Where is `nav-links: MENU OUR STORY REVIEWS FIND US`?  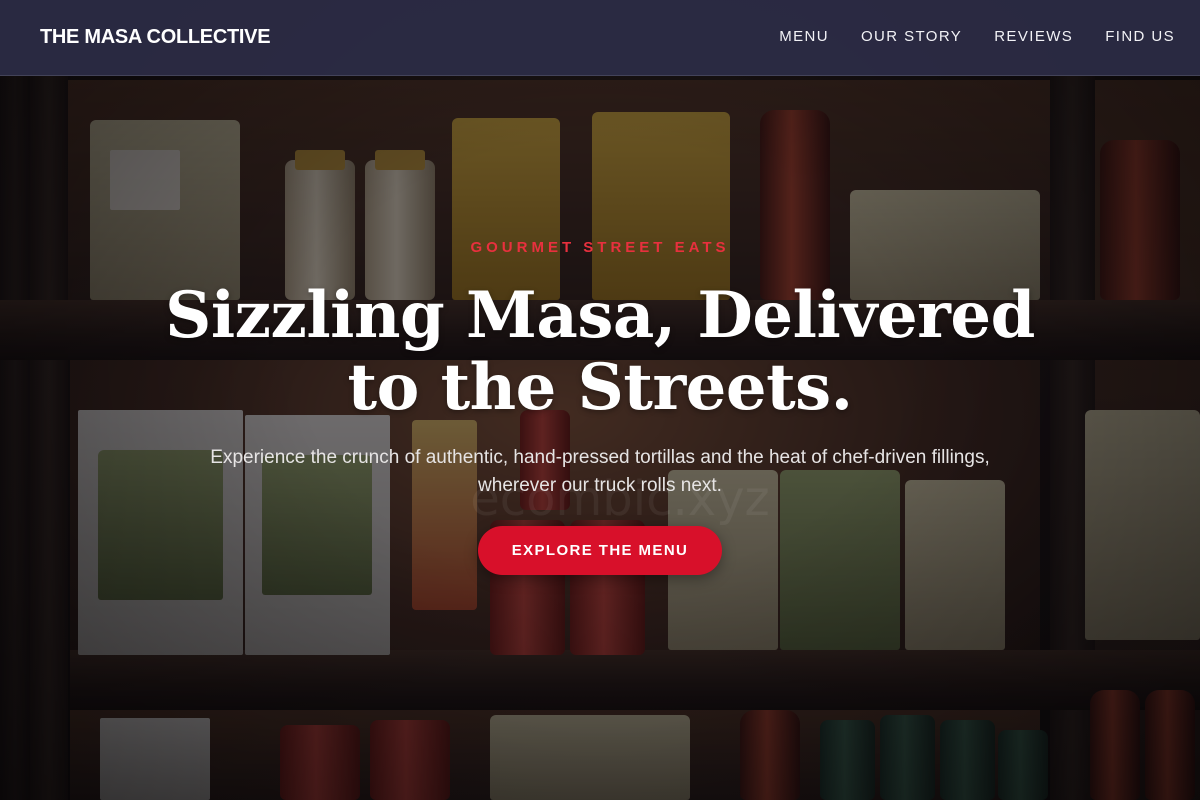
nav-links: MENU OUR STORY REVIEWS FIND US is located at coordinates (977, 36).